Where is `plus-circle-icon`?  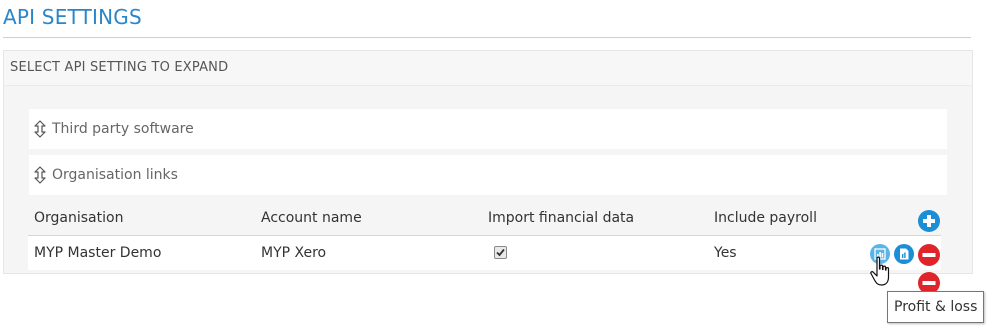
plus-circle-icon is located at coordinates (929, 221).